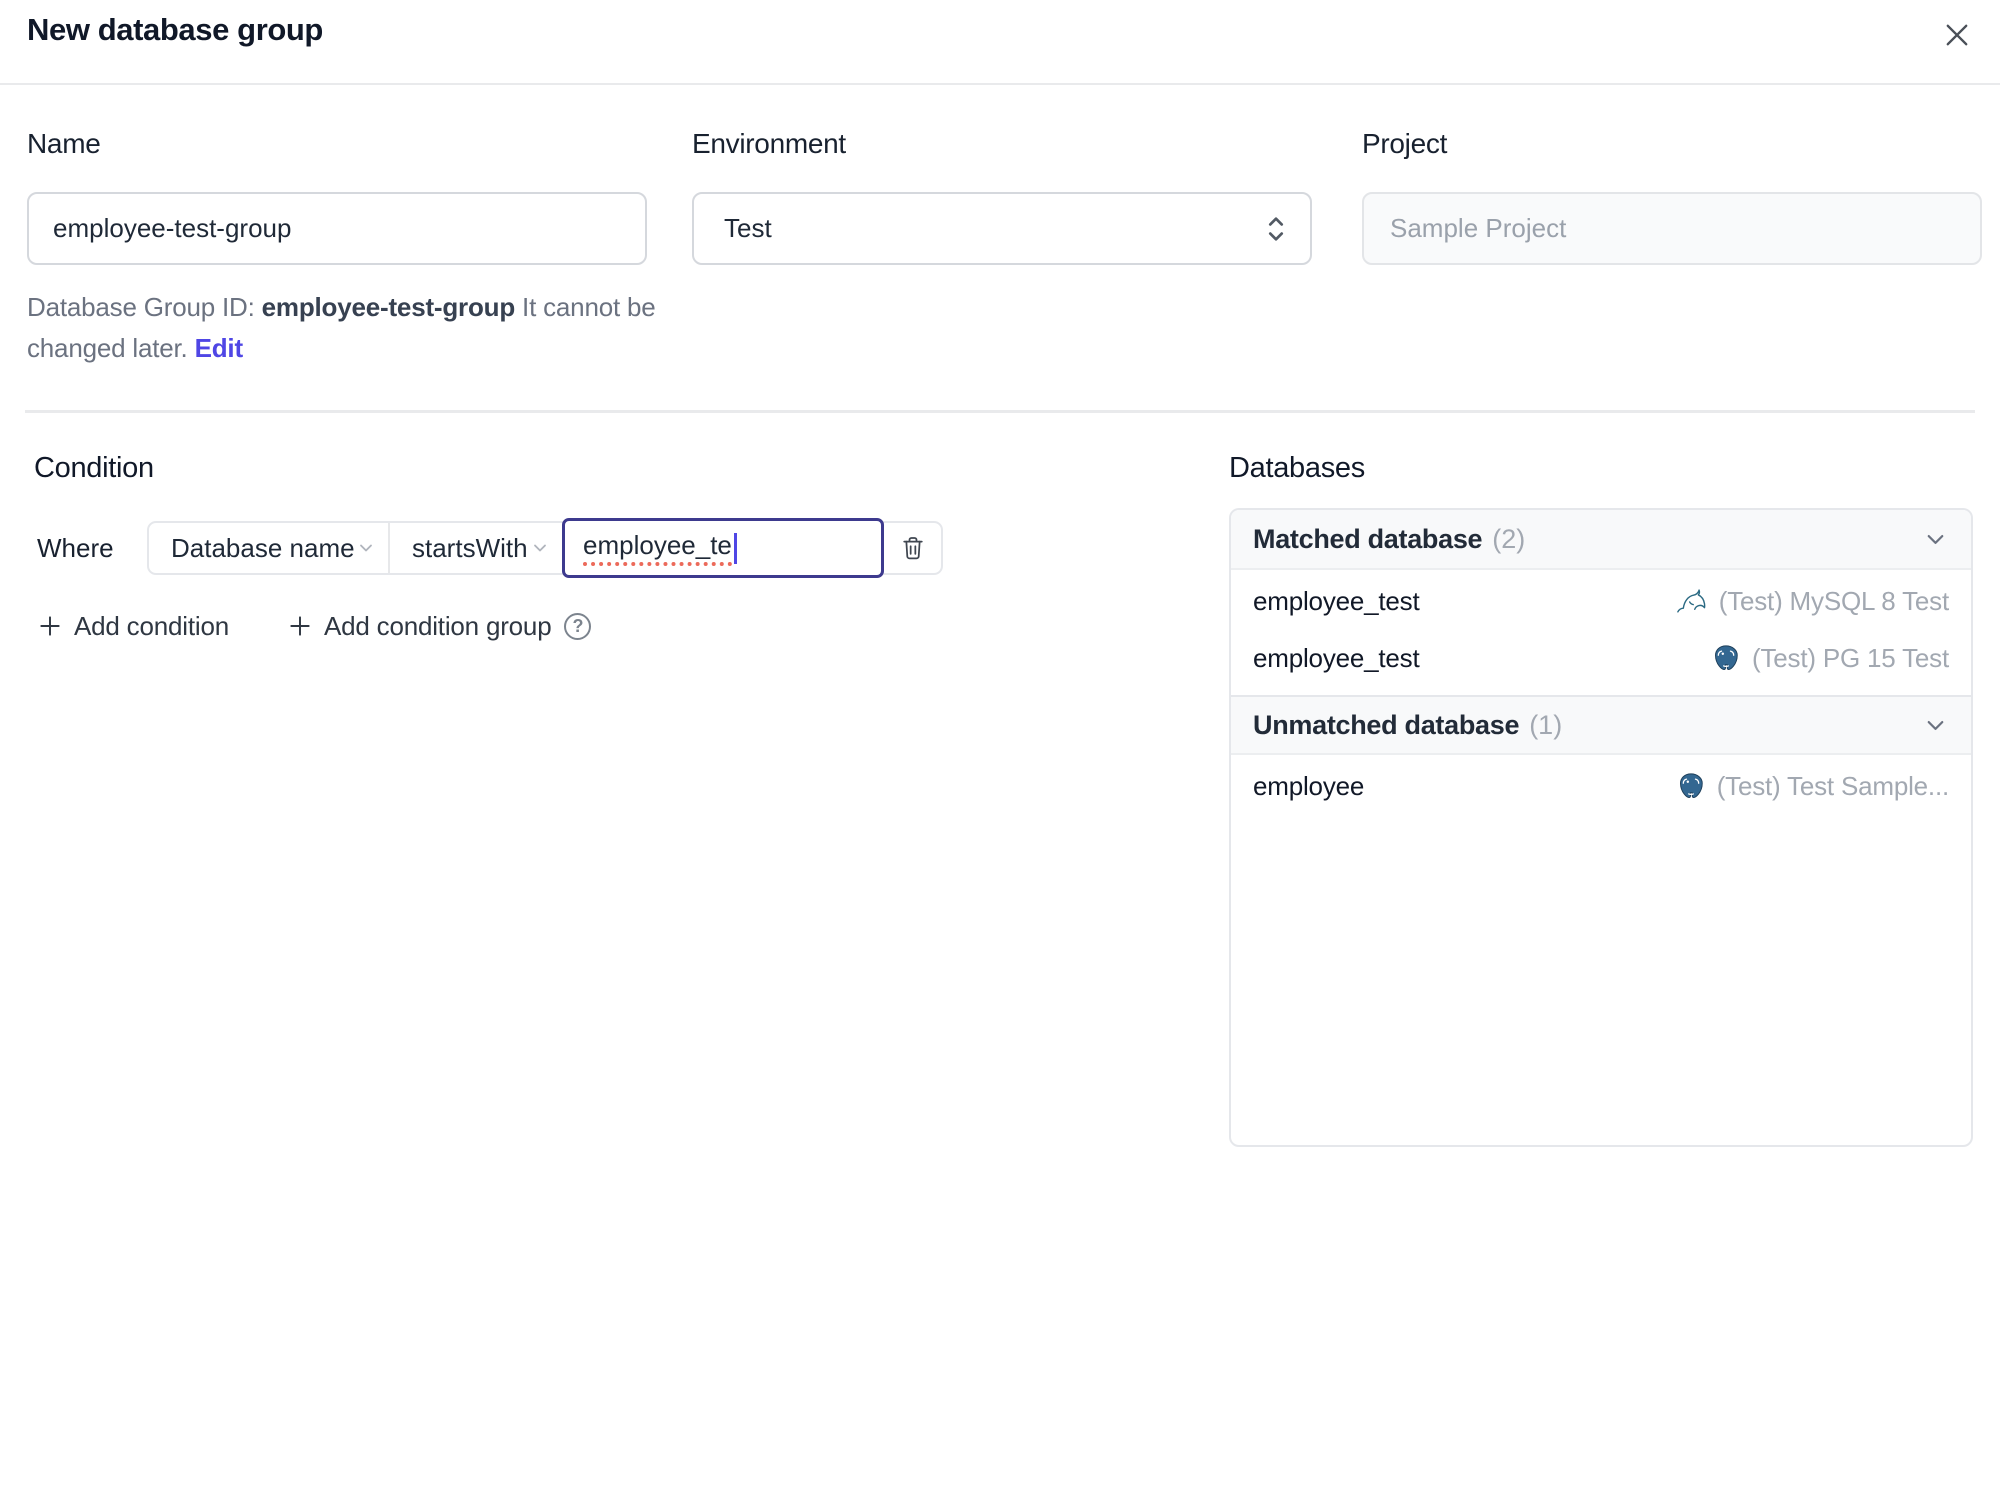 Image resolution: width=2000 pixels, height=1500 pixels. I want to click on database-instance: (Test) PG 15 Test, so click(1830, 658).